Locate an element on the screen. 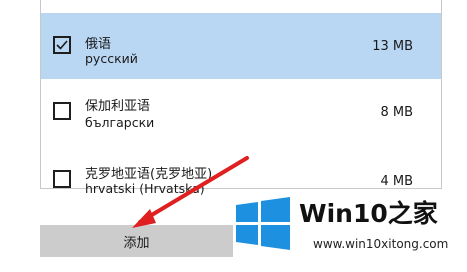 The image size is (467, 272). windows-logo-icon is located at coordinates (263, 223).